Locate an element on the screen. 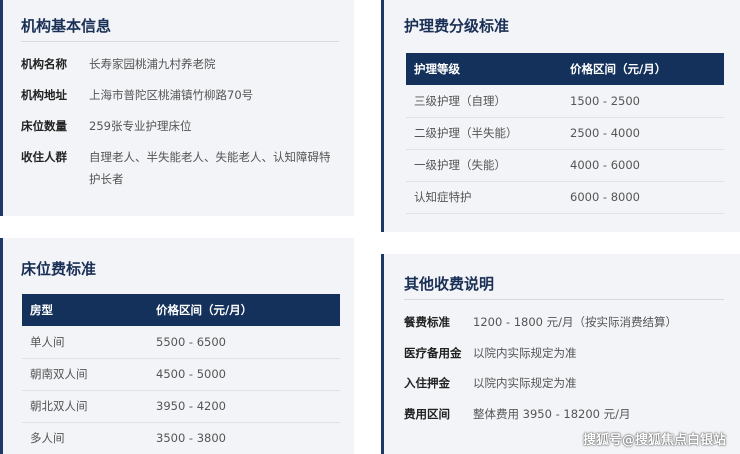 This screenshot has width=740, height=454. table-row: 朝南双人间 4500 - 5000 is located at coordinates (181, 374).